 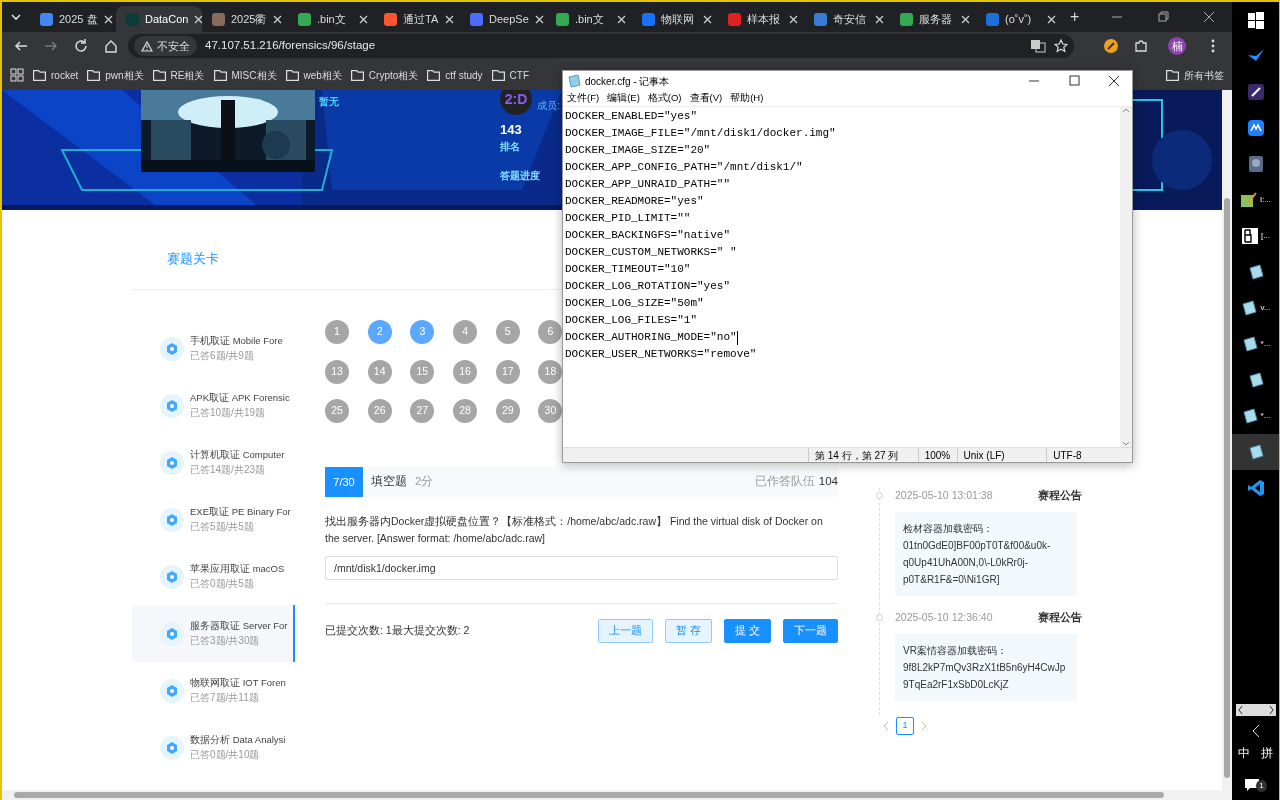 I want to click on category-title: APK取证 APK Forensic, so click(x=240, y=398).